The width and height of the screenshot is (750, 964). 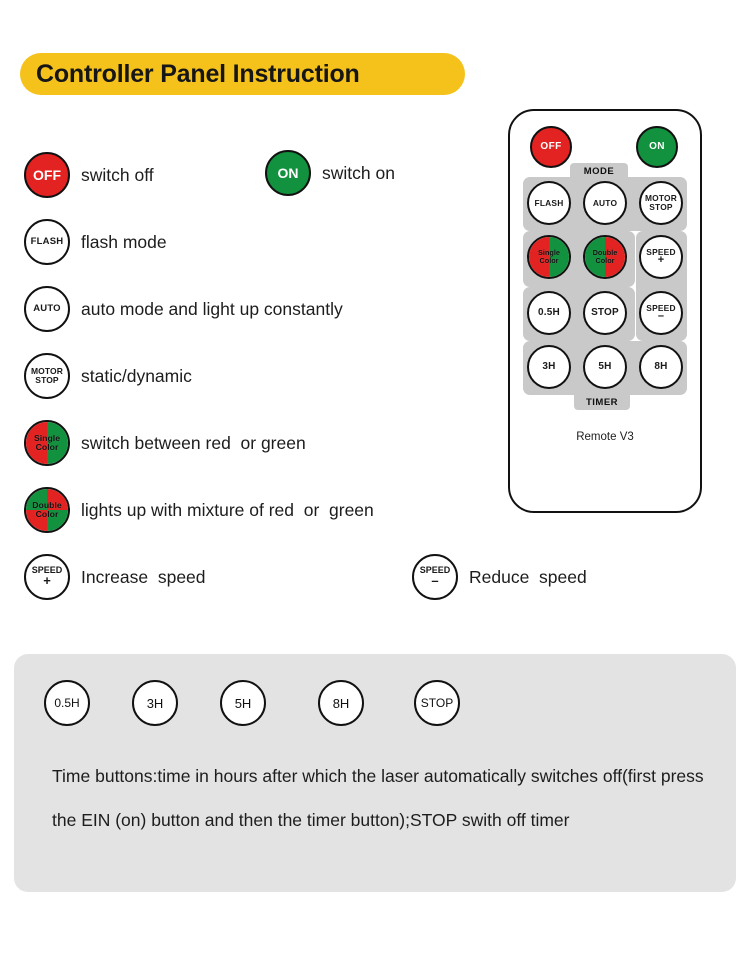 I want to click on remote-timer-group-label: TIMER, so click(x=602, y=402).